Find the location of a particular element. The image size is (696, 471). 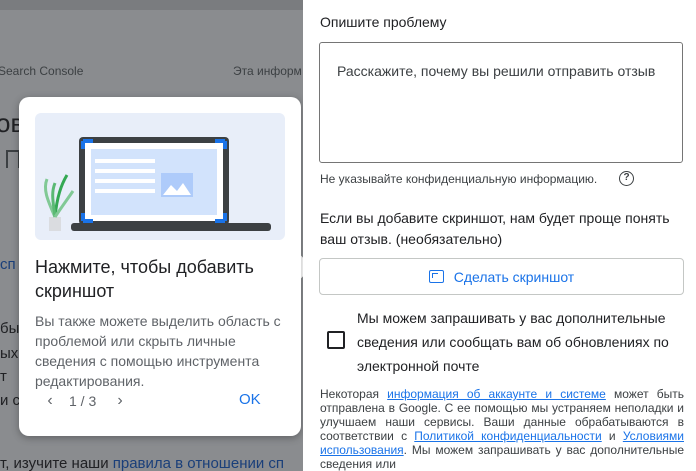

ok-button: OK is located at coordinates (250, 399).